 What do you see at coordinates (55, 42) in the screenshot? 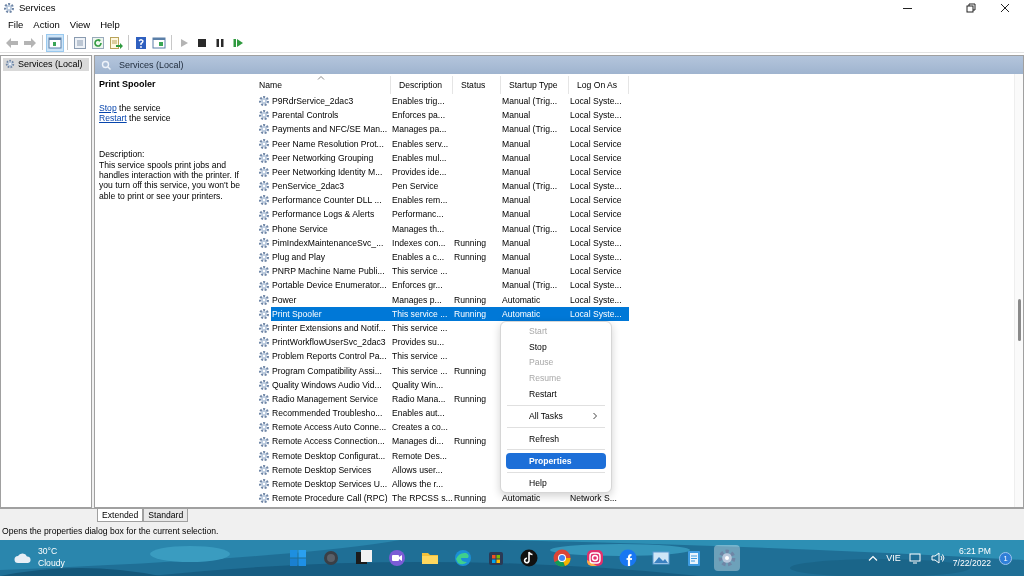
I see `panel-icon` at bounding box center [55, 42].